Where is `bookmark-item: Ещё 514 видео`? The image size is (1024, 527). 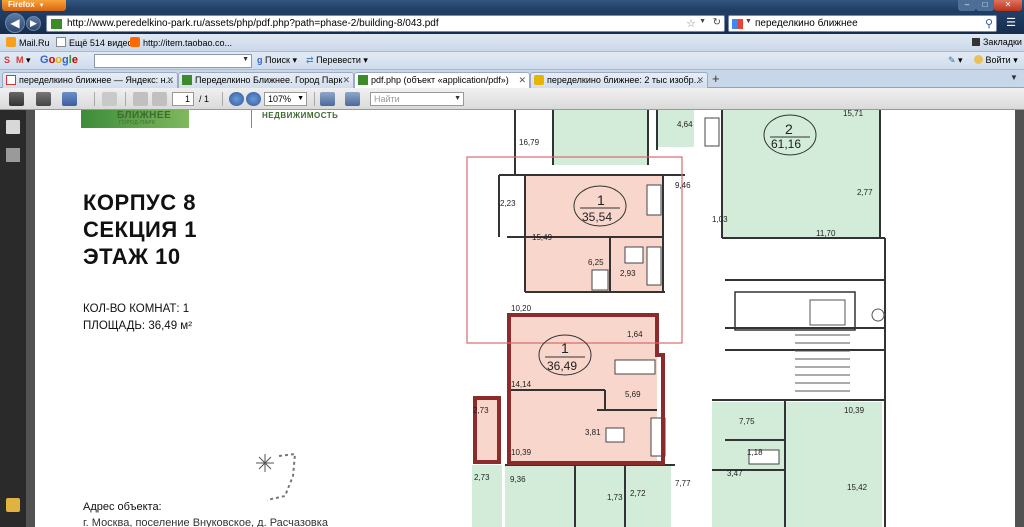
bookmark-item: Ещё 514 видео is located at coordinates (94, 42).